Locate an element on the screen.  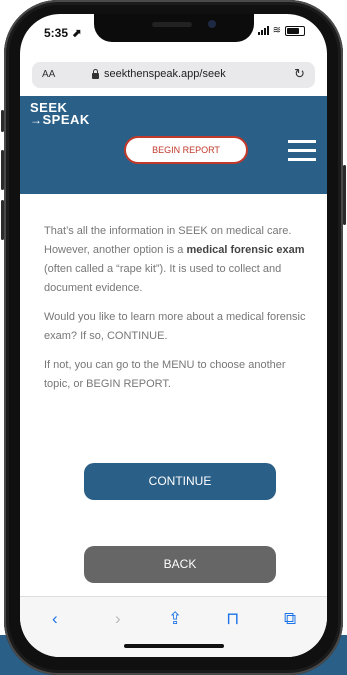
hamburger-menu-icon is located at coordinates (302, 151).